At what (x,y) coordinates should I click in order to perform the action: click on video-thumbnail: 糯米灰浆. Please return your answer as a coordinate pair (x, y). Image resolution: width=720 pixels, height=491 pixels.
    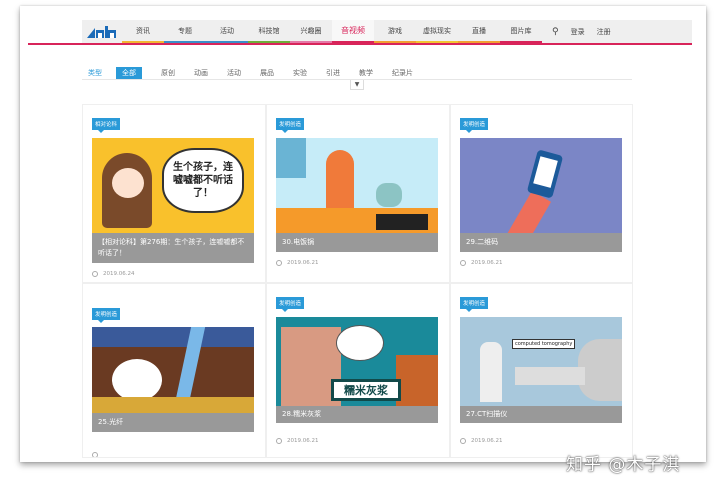
    Looking at the image, I should click on (357, 361).